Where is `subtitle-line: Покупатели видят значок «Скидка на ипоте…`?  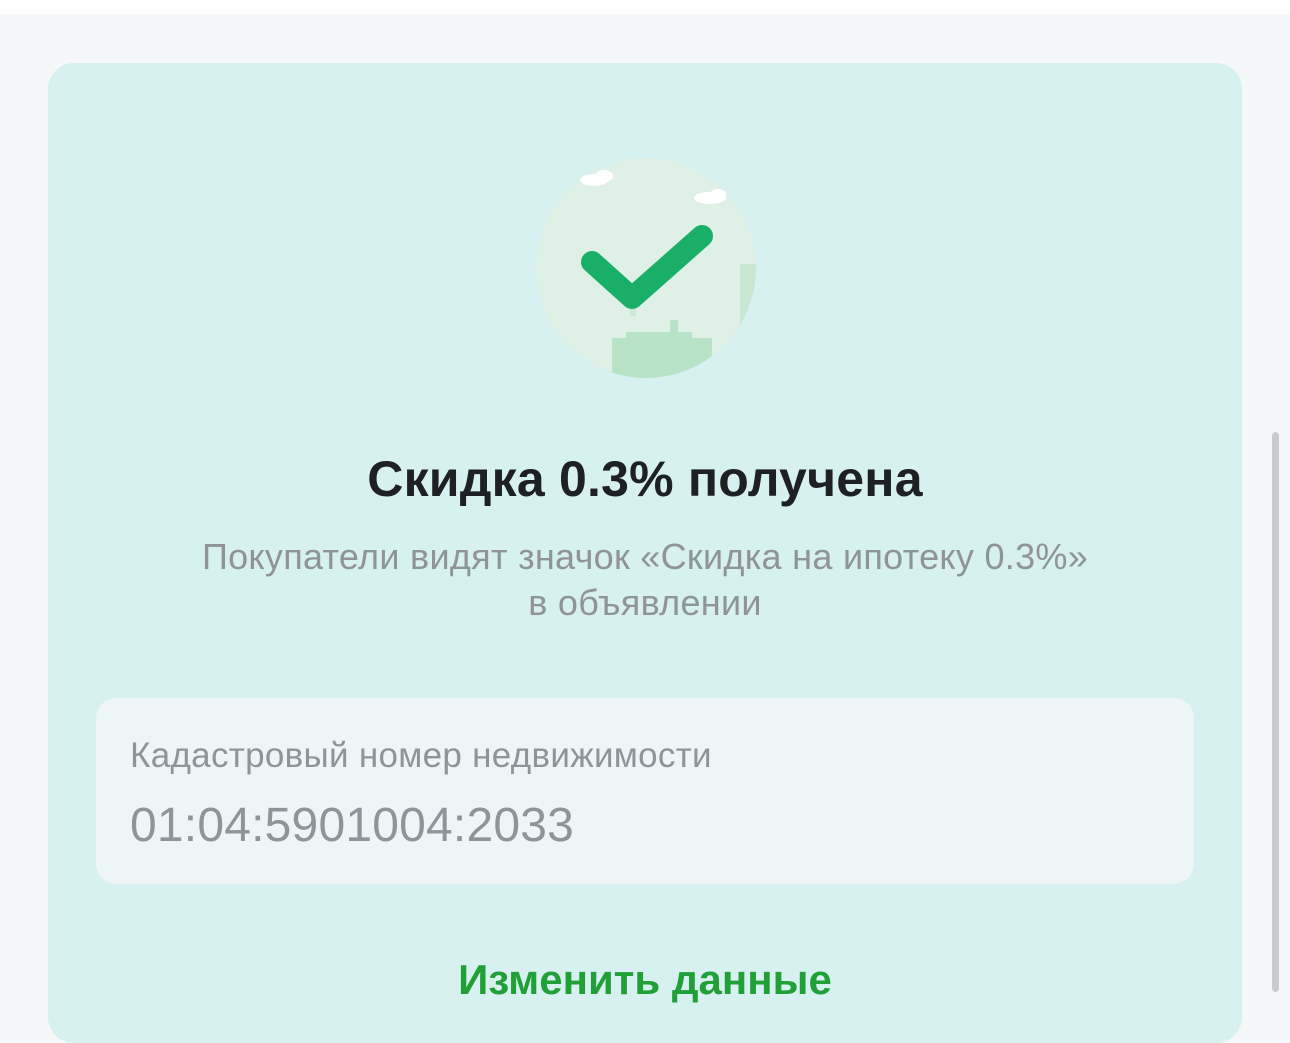 subtitle-line: Покупатели видят значок «Скидка на ипоте… is located at coordinates (645, 556).